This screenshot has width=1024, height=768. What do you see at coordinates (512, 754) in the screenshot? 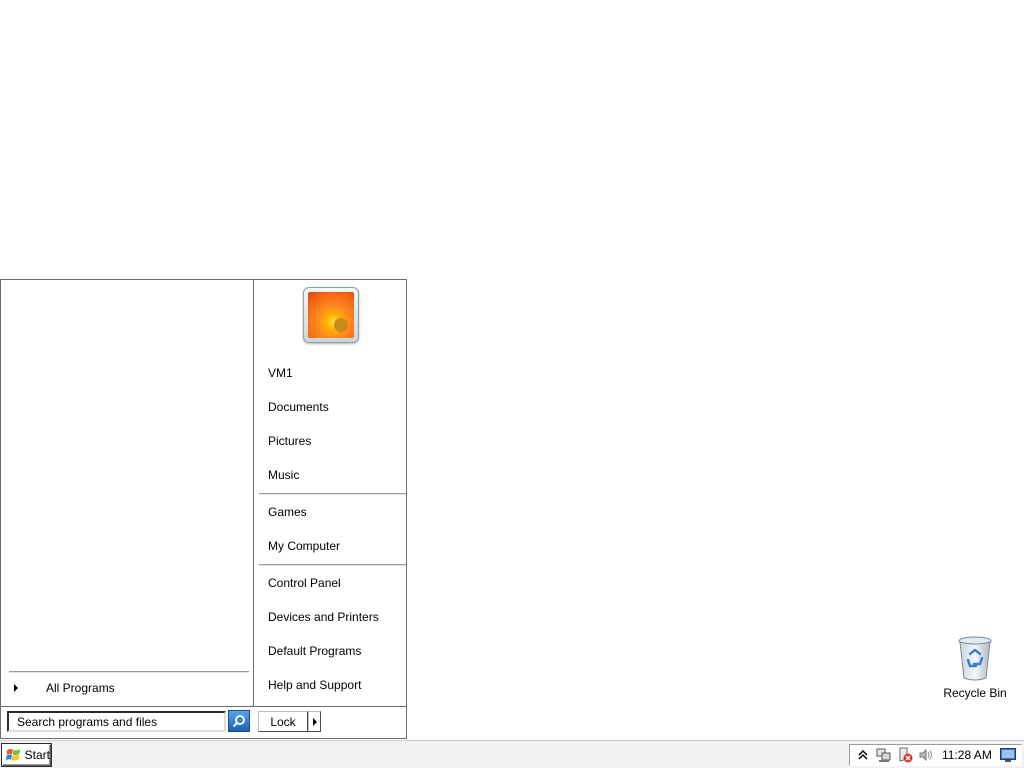
I see `taskbar: Start 11:28 AM` at bounding box center [512, 754].